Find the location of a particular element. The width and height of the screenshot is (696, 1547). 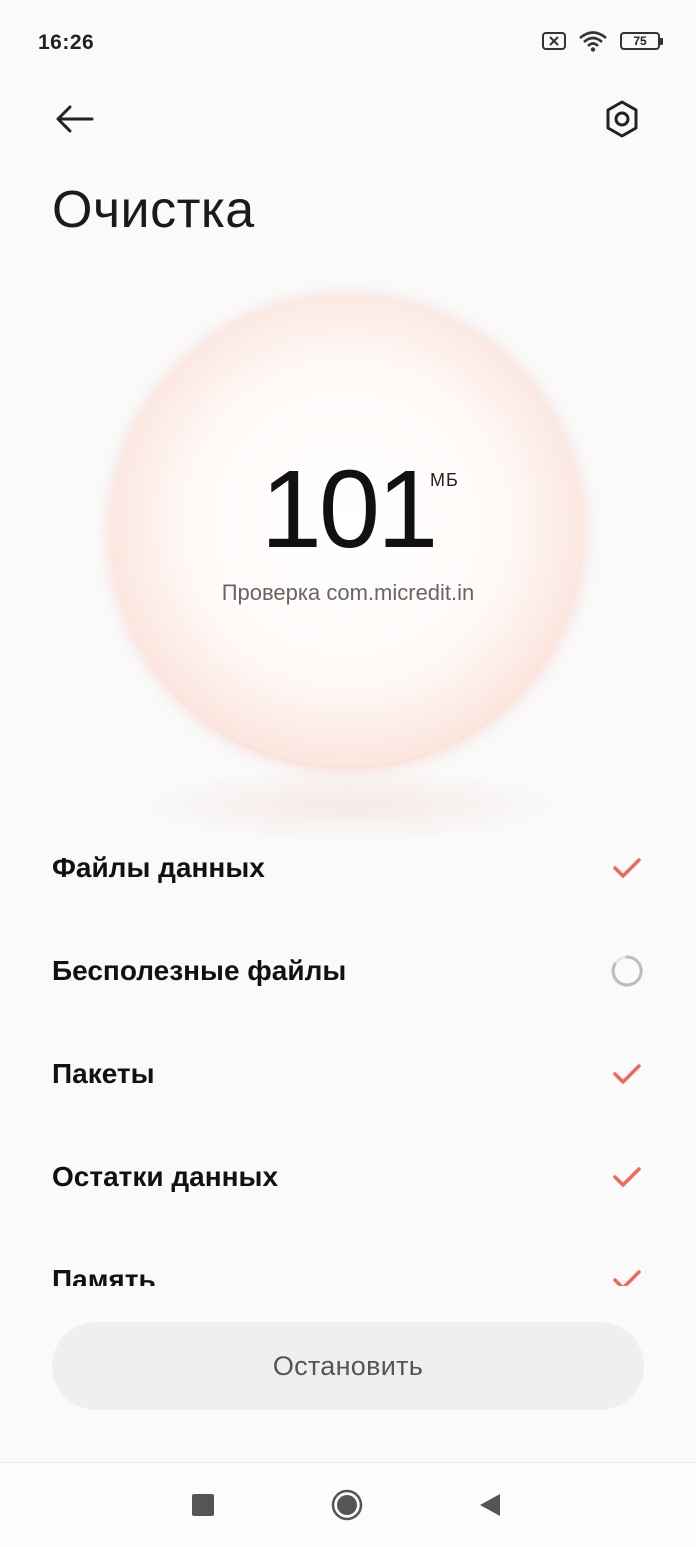

item-label: Бесполезные файлы is located at coordinates (199, 970).